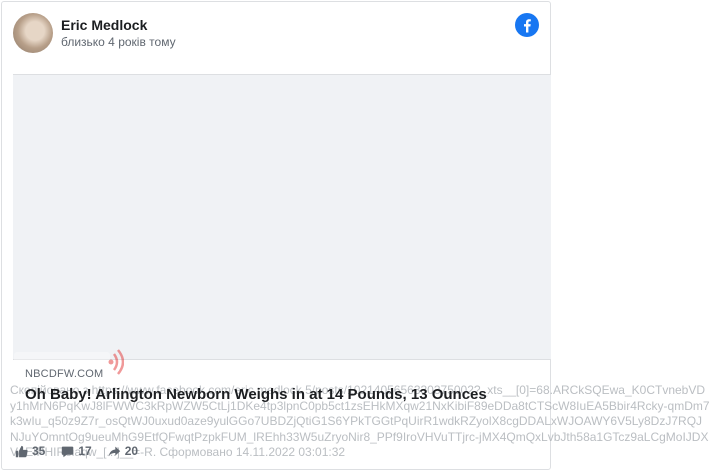 The image size is (720, 471). Describe the element at coordinates (39, 451) in the screenshot. I see `likes-count: 35` at that location.